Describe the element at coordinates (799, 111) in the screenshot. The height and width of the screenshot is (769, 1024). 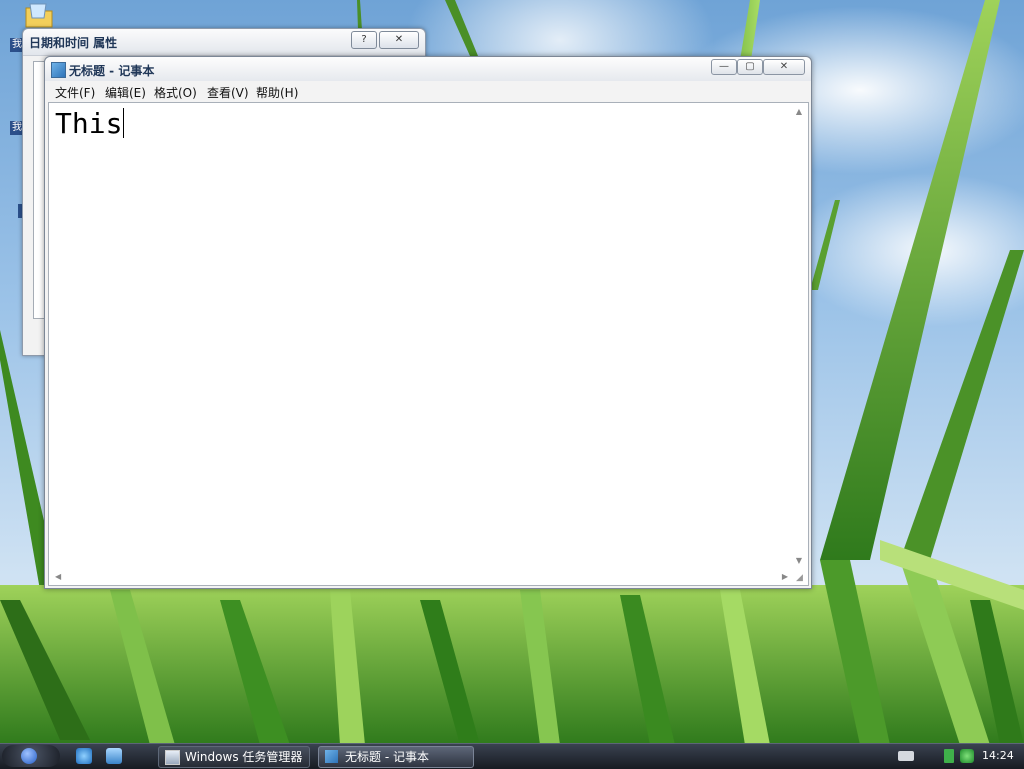
I see `scroll-up-arrow-icon: ▲` at that location.